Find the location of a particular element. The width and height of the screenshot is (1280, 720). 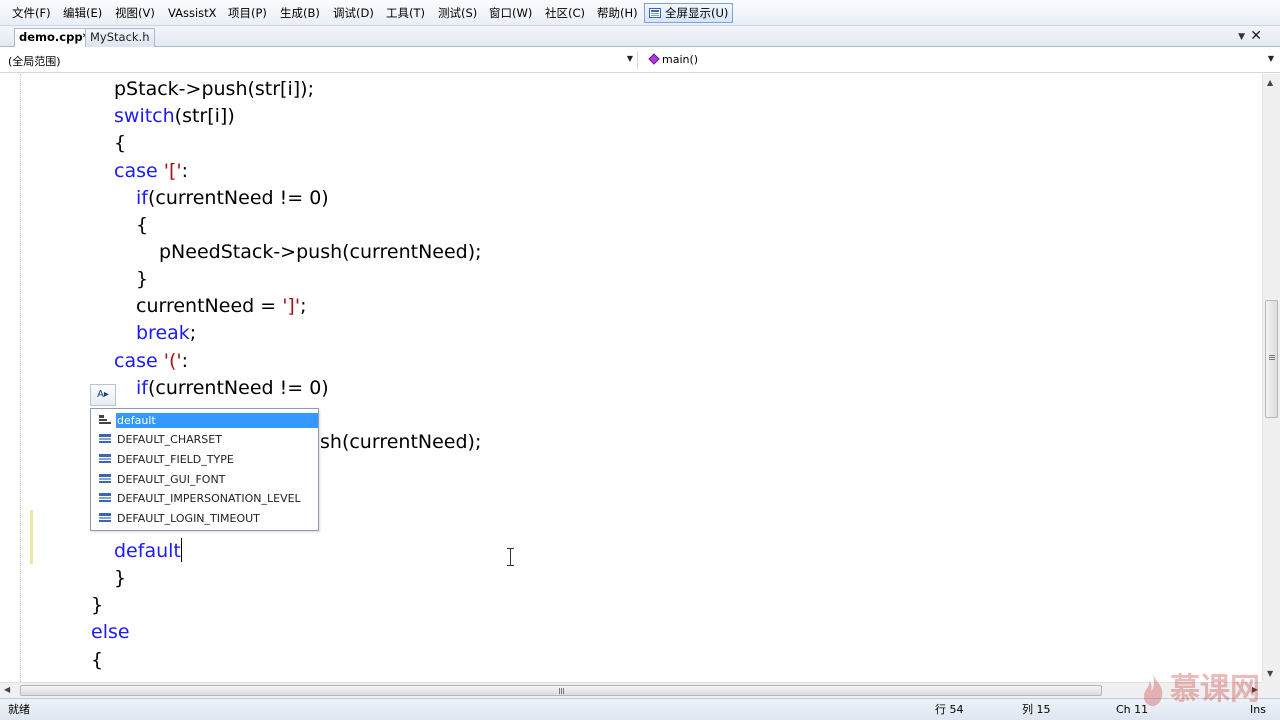

scroll-left-icon: ◀ is located at coordinates (7, 689).